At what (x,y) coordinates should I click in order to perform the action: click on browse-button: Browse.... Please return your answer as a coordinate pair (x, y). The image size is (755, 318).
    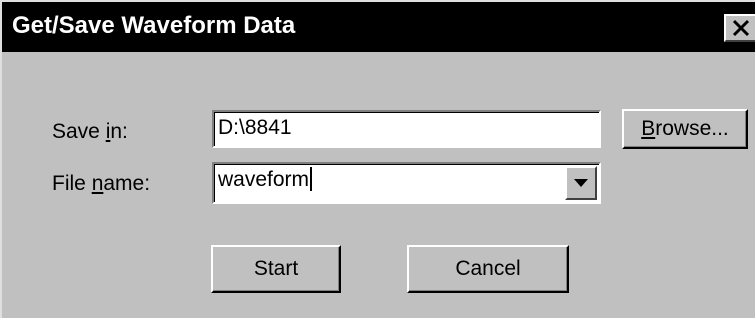
    Looking at the image, I should click on (685, 129).